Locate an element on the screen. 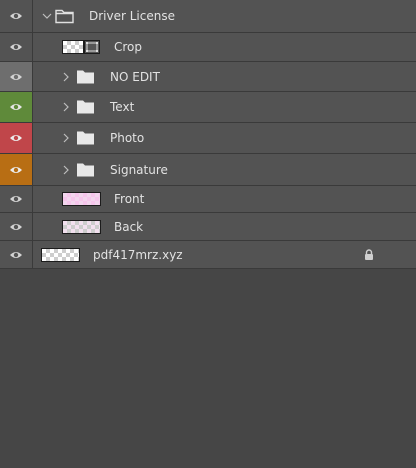 This screenshot has width=416, height=468. layer-name: pdf417mrz.xyz is located at coordinates (138, 254).